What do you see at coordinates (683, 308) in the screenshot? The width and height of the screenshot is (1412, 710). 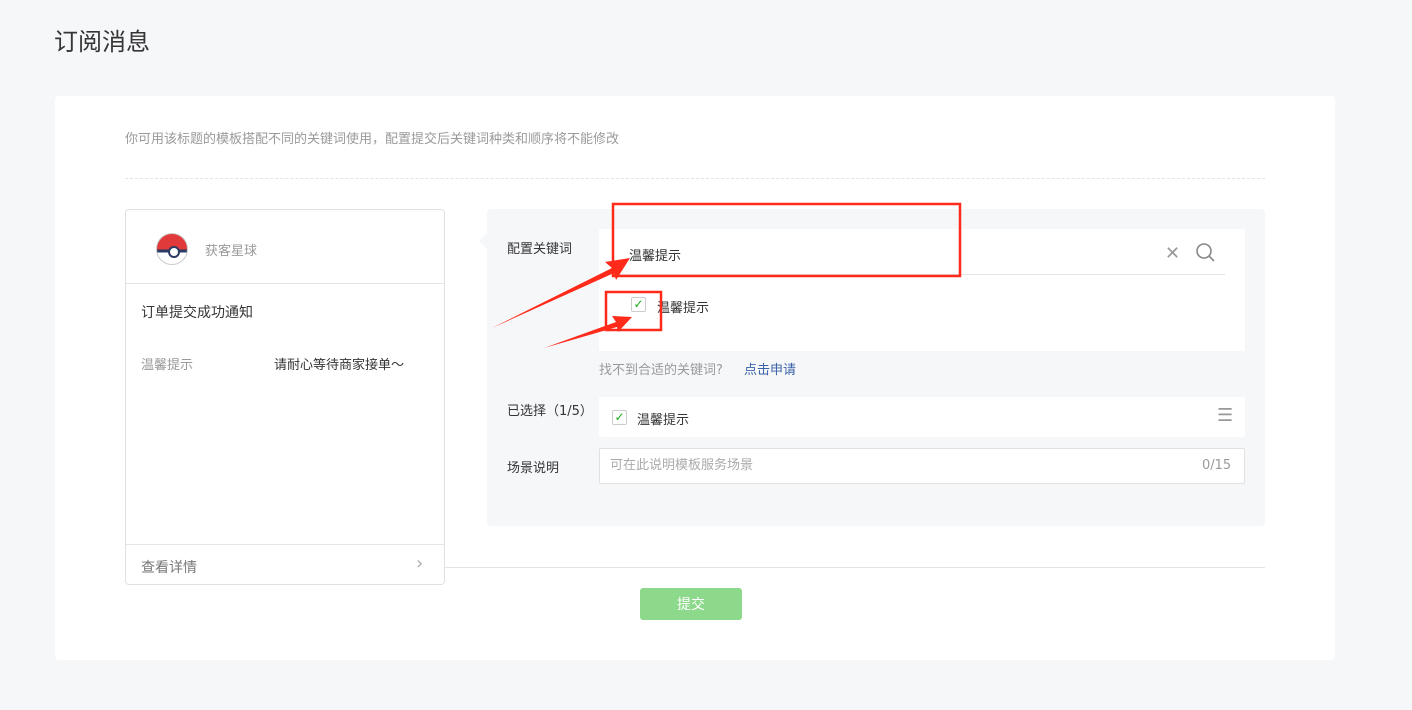 I see `keyword-option-label: 温馨提示` at bounding box center [683, 308].